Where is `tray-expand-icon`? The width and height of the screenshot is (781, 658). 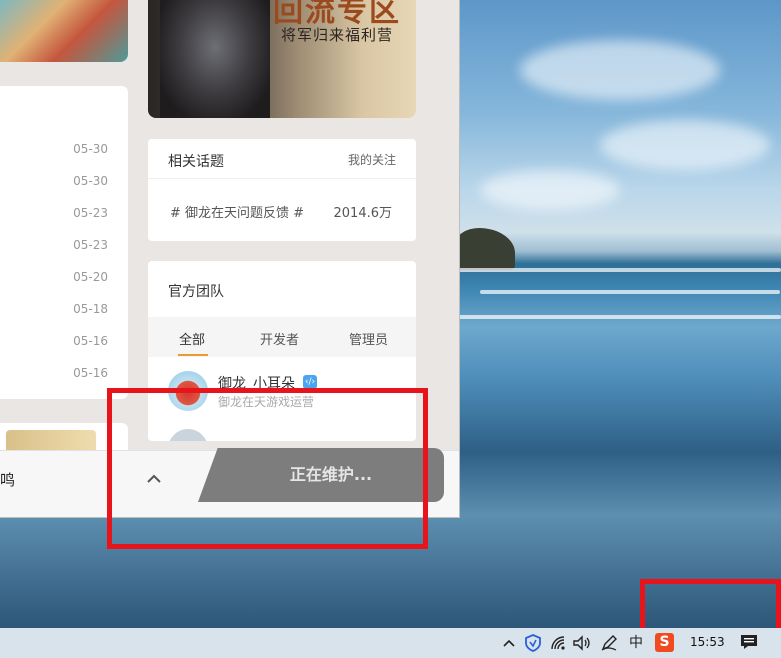
tray-expand-icon is located at coordinates (509, 643).